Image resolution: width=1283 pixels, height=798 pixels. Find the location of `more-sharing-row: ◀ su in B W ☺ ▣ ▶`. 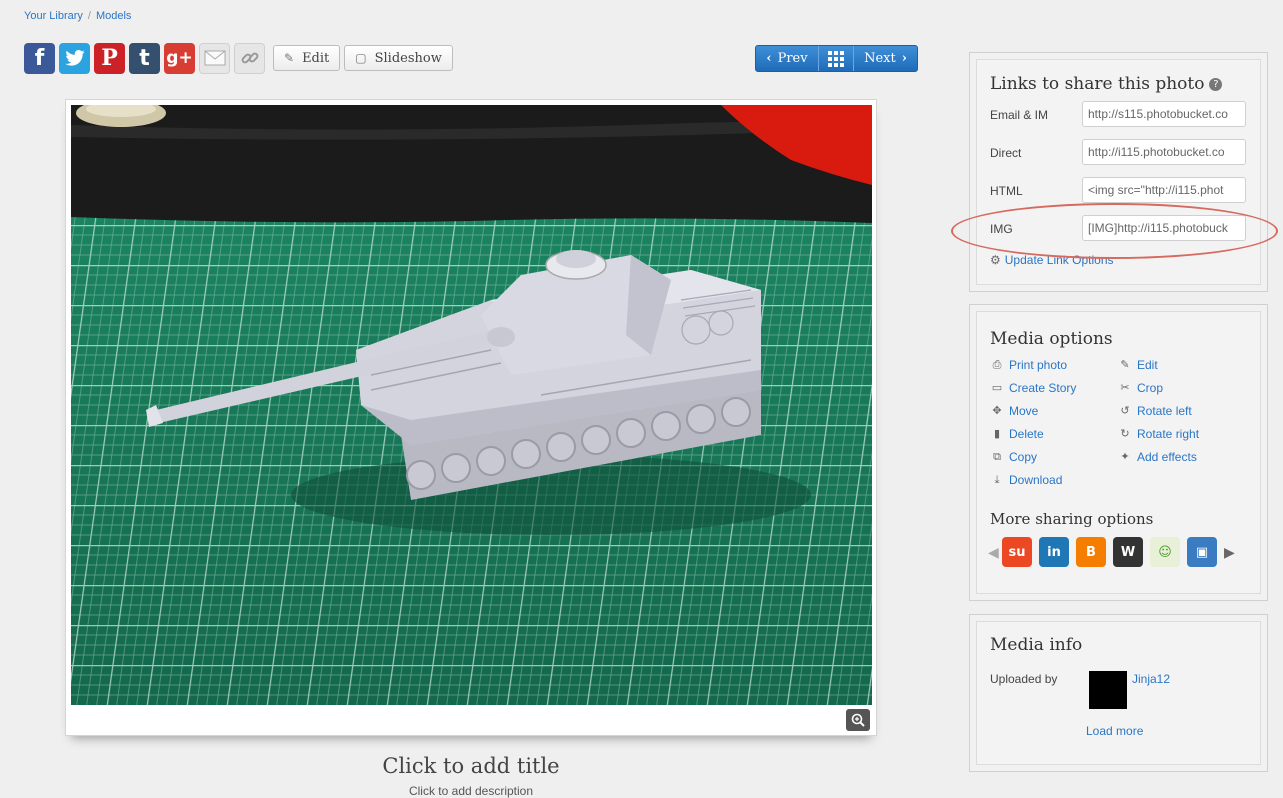

more-sharing-row: ◀ su in B W ☺ ▣ ▶ is located at coordinates (1113, 552).